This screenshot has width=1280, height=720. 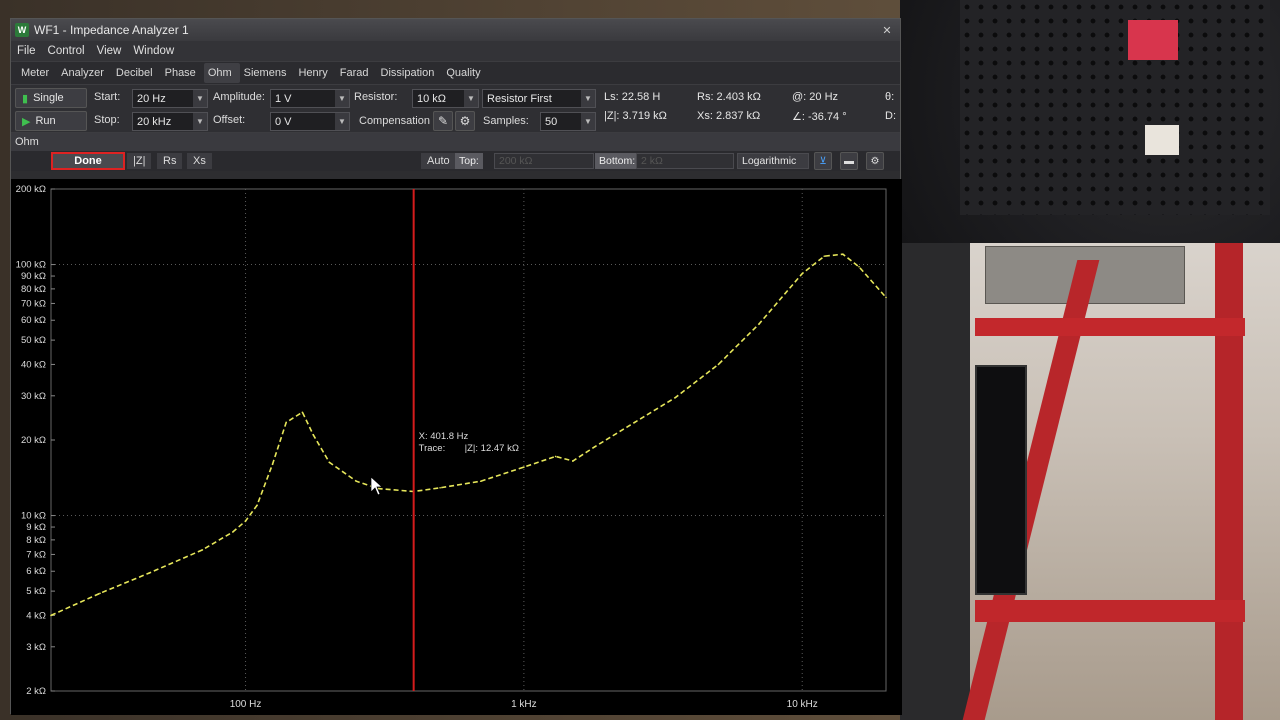 What do you see at coordinates (516, 161) in the screenshot?
I see `top-value: 200 kΩ` at bounding box center [516, 161].